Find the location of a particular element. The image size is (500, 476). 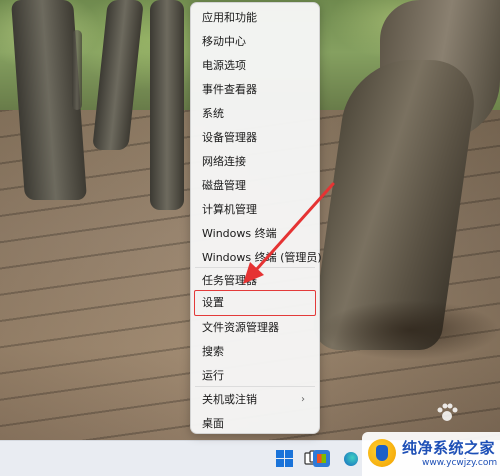

watermark-url: www.ycwjzy.com is located at coordinates (460, 463).